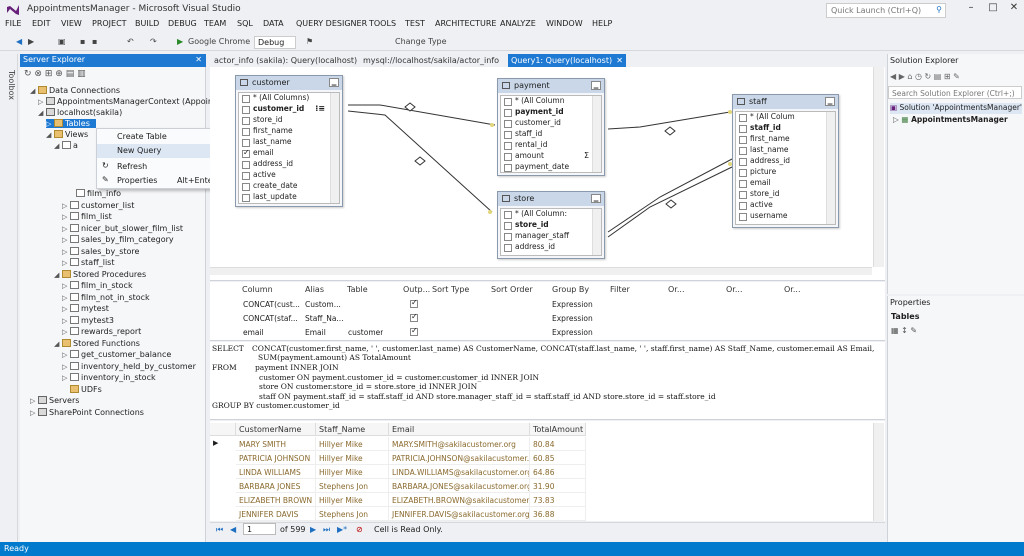 The width and height of the screenshot is (1024, 556). Describe the element at coordinates (80, 112) in the screenshot. I see `tree-connection-localhost: ◢ localhost(sakila)` at that location.